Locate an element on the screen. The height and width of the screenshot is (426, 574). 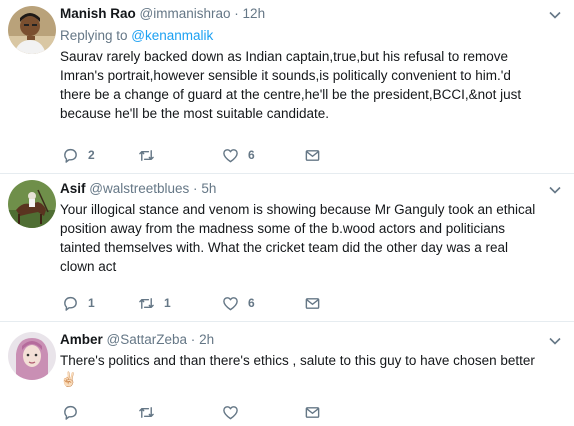
like-button is located at coordinates (235, 412).